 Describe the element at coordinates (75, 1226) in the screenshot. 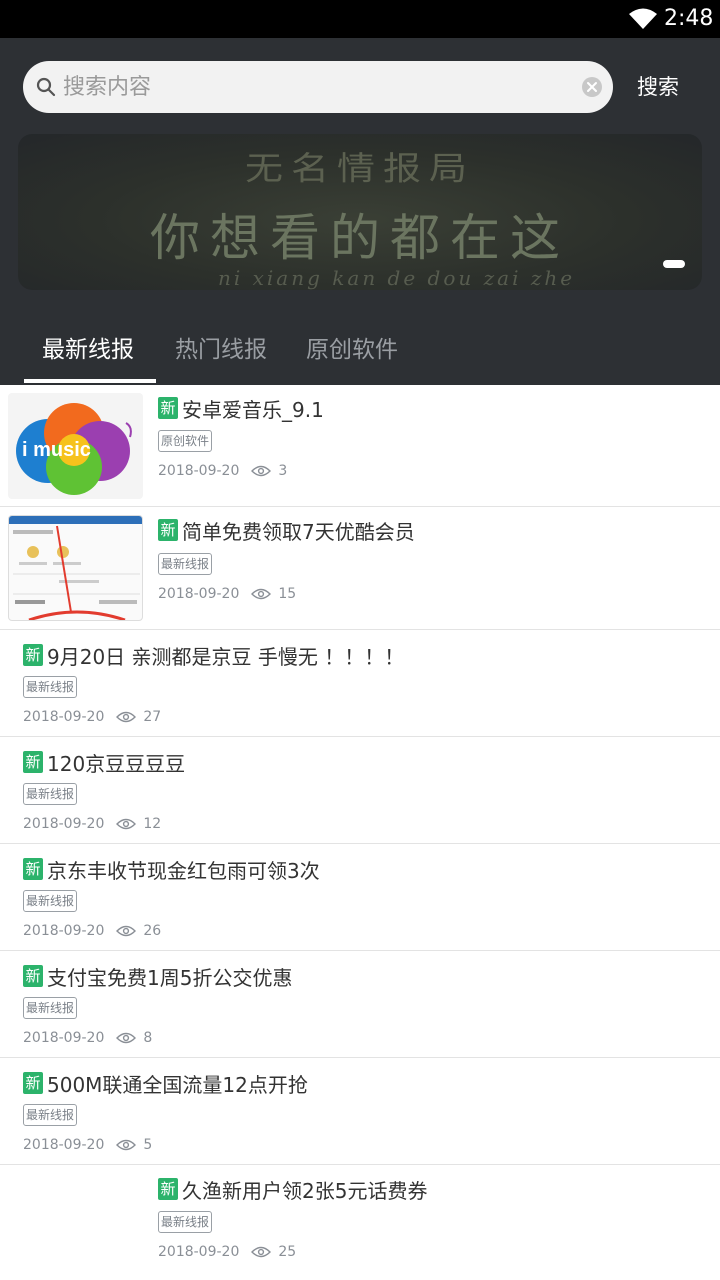

I see `item-thumbnail` at that location.